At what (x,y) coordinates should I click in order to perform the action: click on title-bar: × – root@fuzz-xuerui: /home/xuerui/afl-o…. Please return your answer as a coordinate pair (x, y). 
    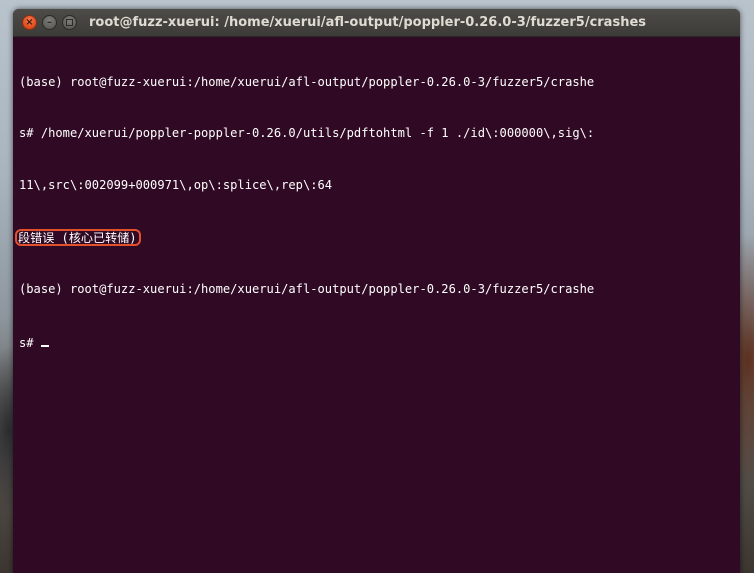
    Looking at the image, I should click on (376, 23).